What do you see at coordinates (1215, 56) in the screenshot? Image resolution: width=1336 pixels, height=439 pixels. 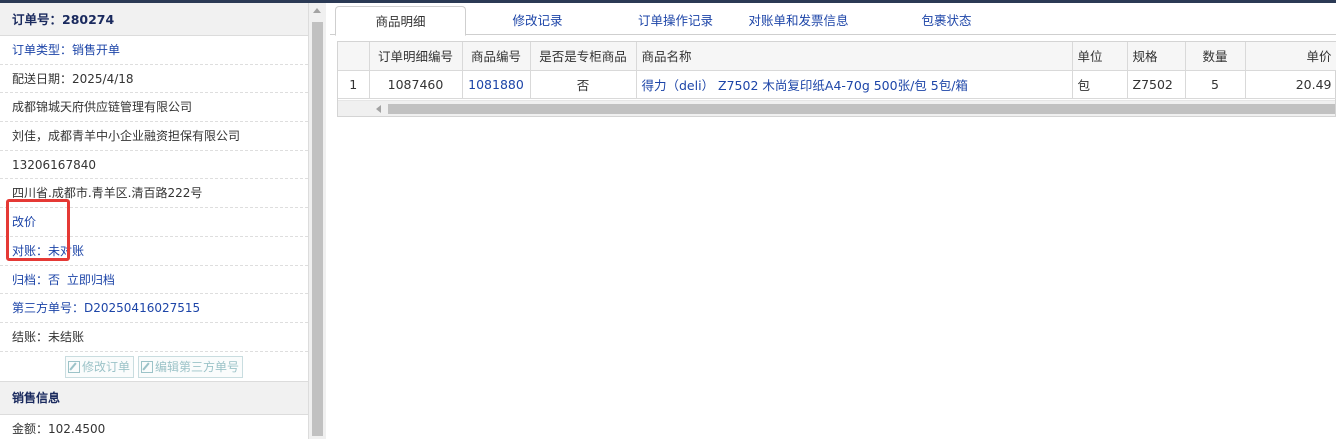 I see `col-qty-header: 数量` at bounding box center [1215, 56].